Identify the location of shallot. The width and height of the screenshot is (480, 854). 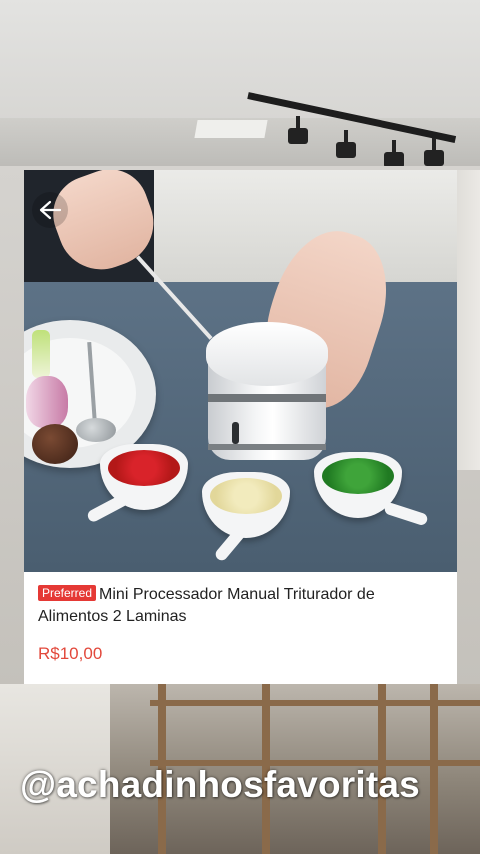
(55, 444).